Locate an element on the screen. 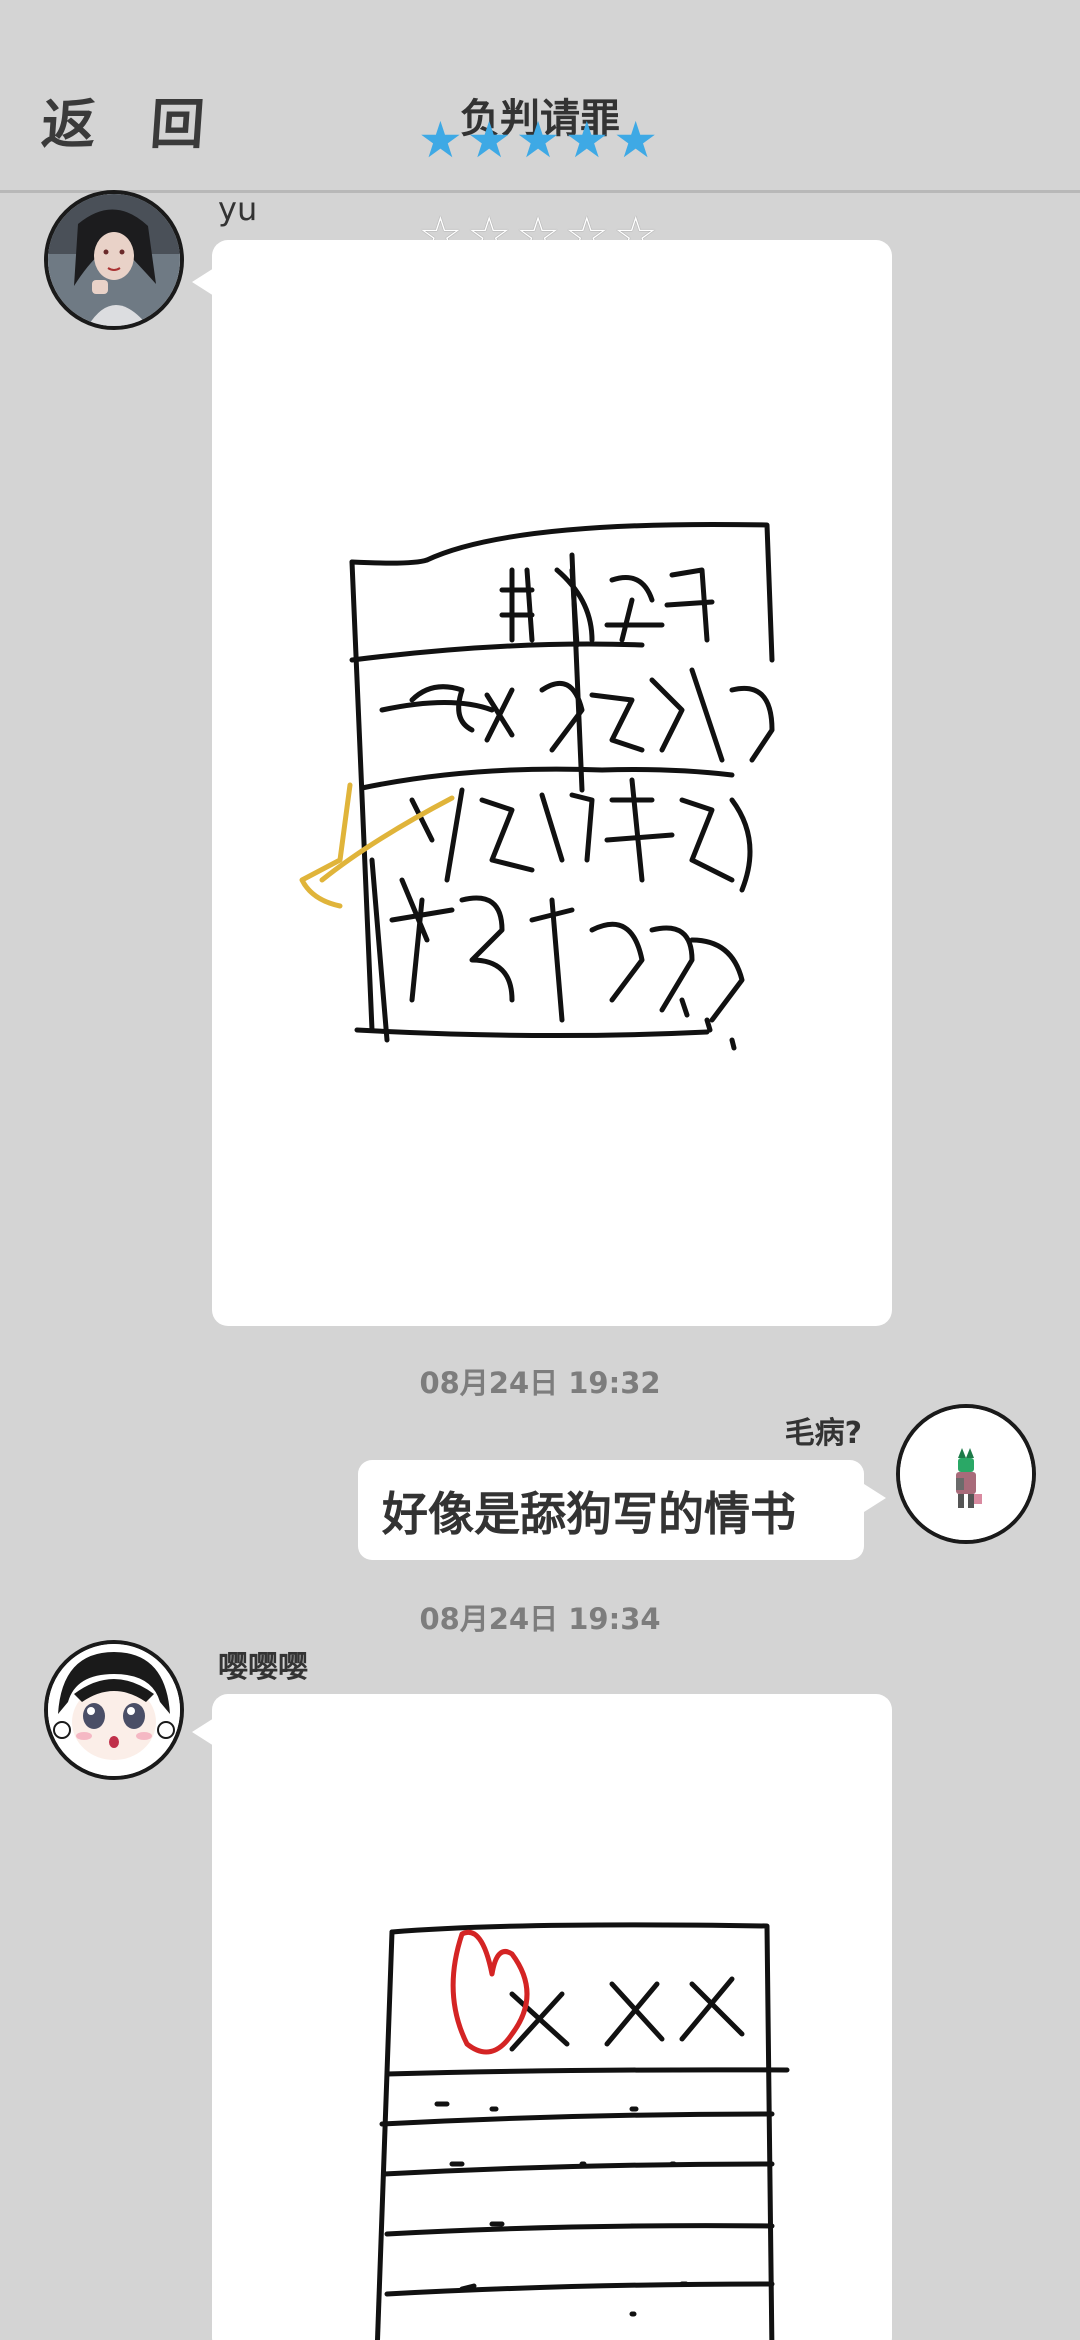  rating-stars-filled: ★★★★★ is located at coordinates (540, 140).